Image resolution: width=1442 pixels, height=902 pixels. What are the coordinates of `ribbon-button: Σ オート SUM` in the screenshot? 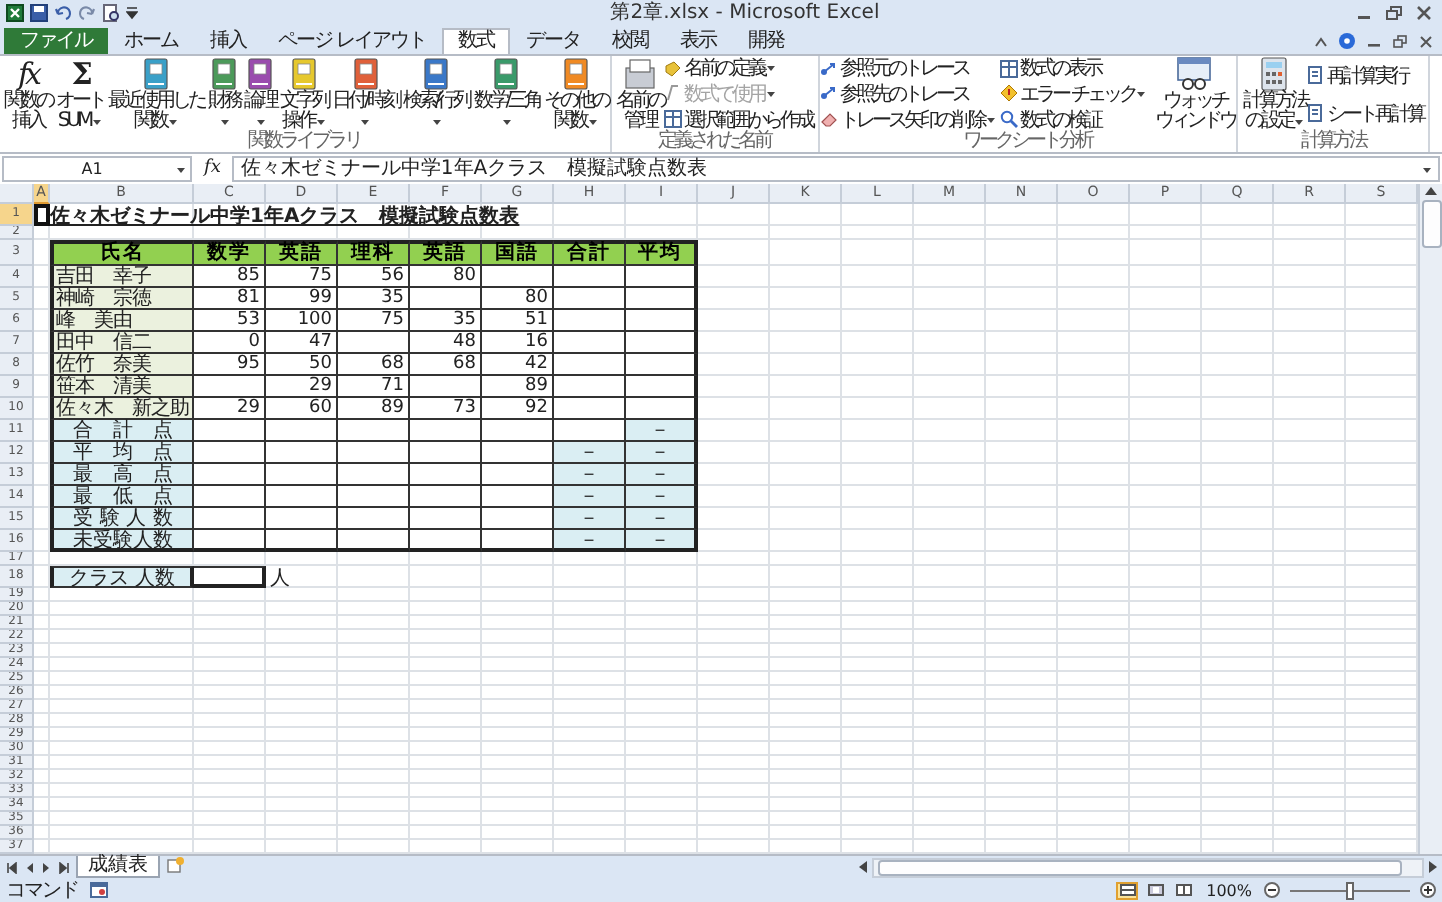 It's located at (78, 94).